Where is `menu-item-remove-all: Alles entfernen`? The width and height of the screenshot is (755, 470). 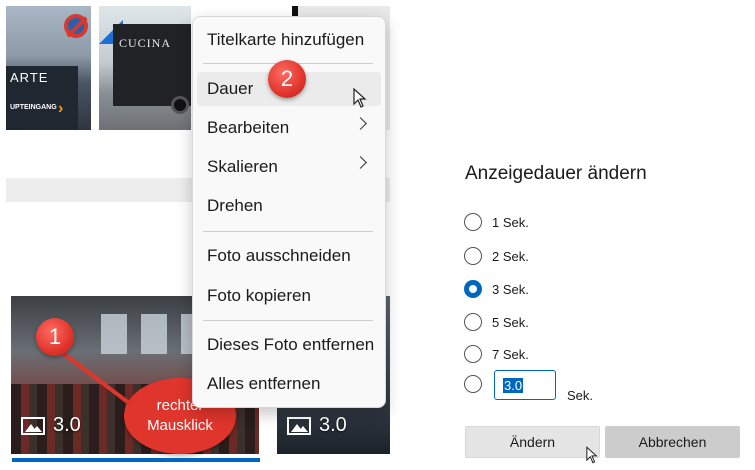
menu-item-remove-all: Alles entfernen is located at coordinates (289, 384).